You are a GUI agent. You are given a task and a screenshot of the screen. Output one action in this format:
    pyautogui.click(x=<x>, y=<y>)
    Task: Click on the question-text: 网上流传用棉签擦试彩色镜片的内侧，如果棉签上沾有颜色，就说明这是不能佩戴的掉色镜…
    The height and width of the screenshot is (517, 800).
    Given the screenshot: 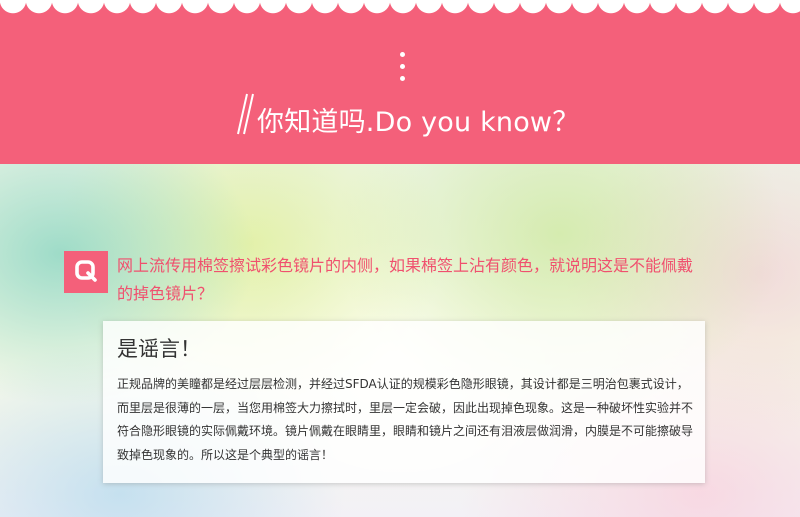 What is the action you would take?
    pyautogui.click(x=405, y=279)
    